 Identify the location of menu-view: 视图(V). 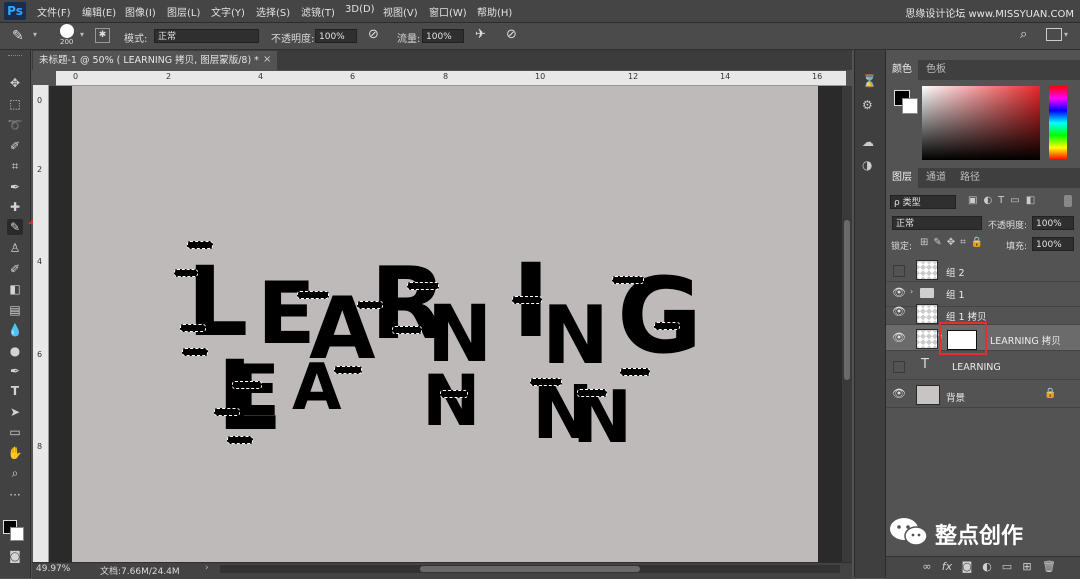
(400, 11).